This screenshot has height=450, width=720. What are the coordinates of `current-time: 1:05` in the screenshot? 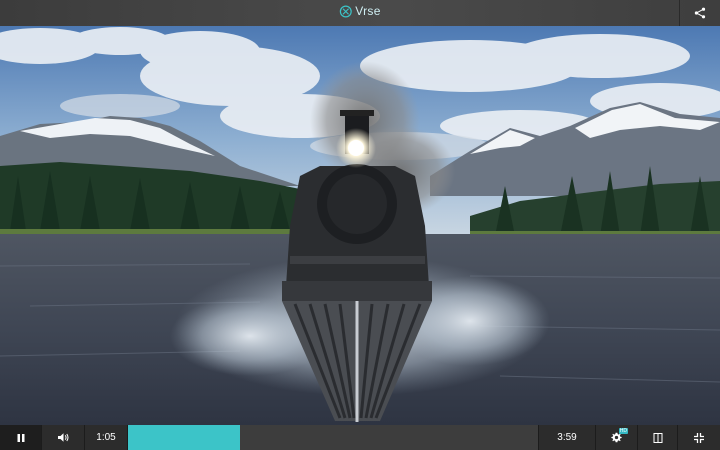 It's located at (106, 437).